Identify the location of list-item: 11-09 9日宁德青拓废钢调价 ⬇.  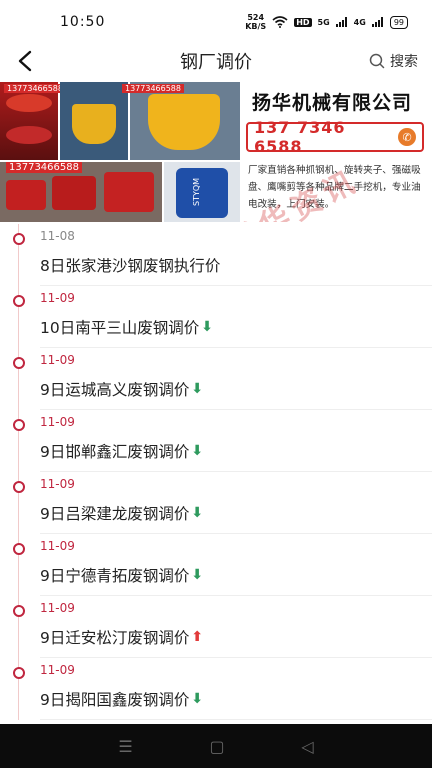
(216, 565).